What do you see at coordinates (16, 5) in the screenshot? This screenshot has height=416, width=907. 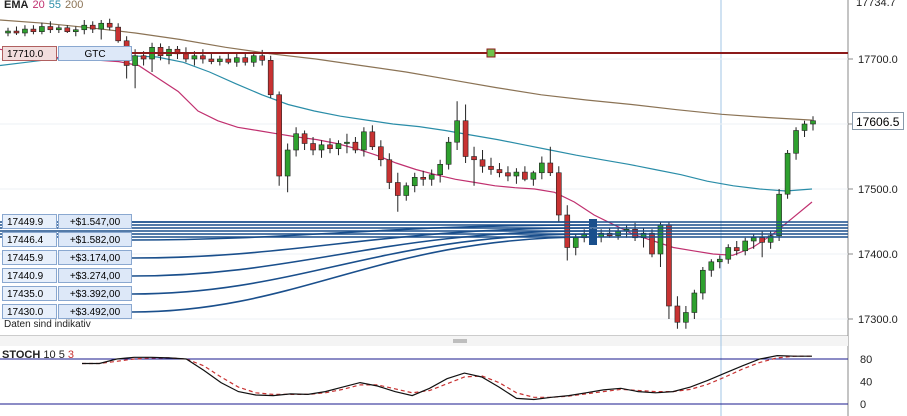 I see `ema-label: EMA` at bounding box center [16, 5].